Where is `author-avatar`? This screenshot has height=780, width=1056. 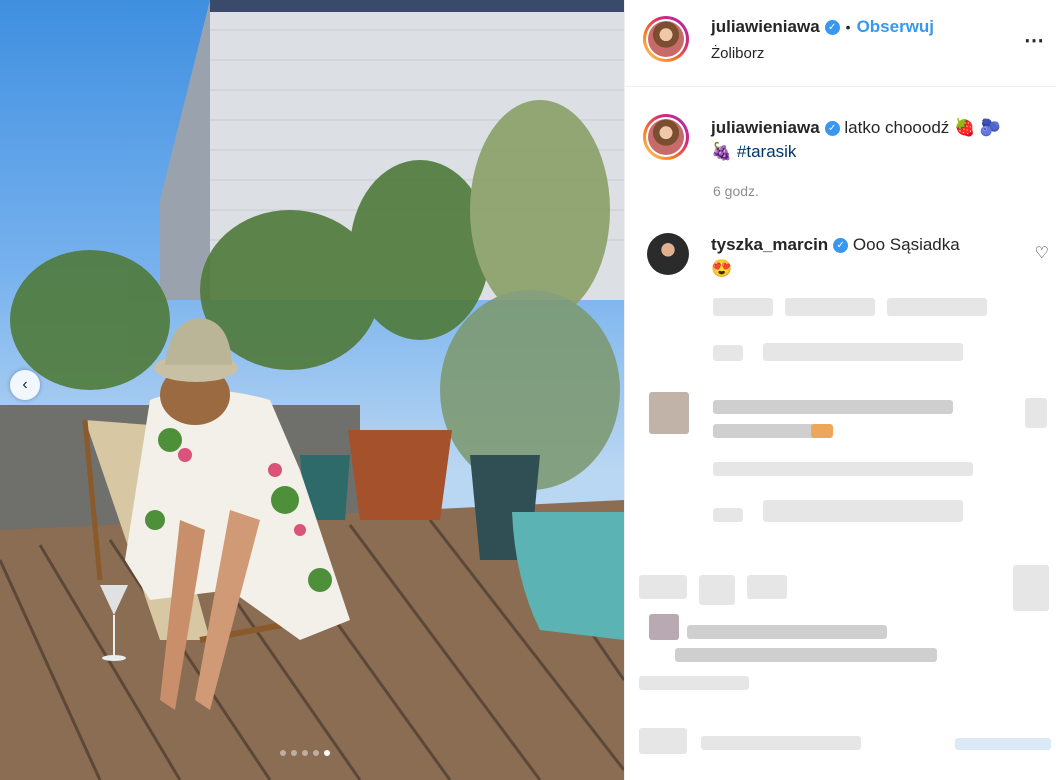
author-avatar is located at coordinates (666, 39).